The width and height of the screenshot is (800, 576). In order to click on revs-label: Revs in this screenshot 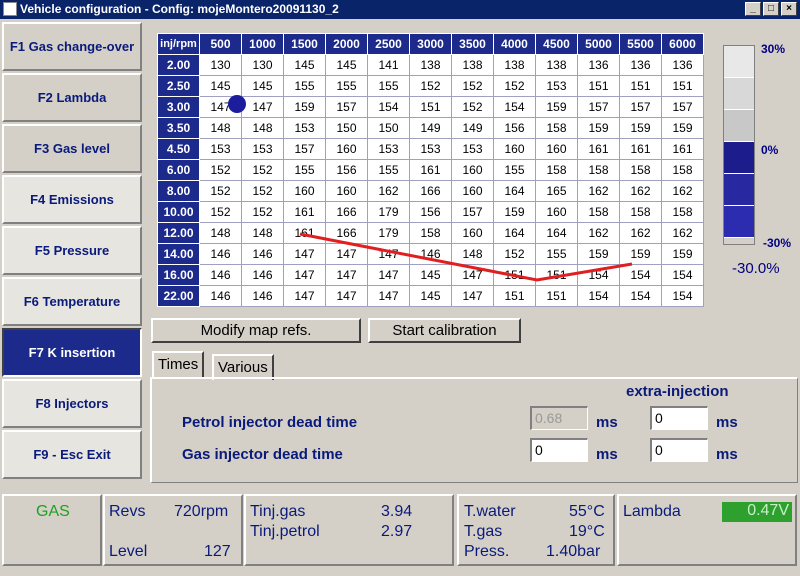, I will do `click(127, 511)`.